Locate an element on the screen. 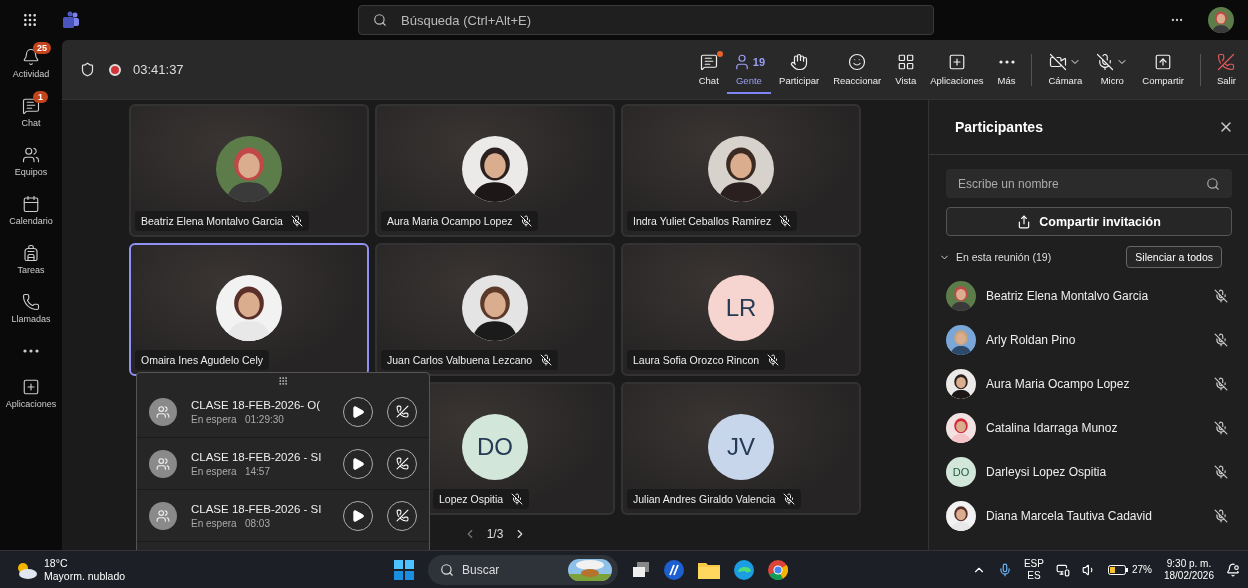  initials-avatar: DO is located at coordinates (495, 447).